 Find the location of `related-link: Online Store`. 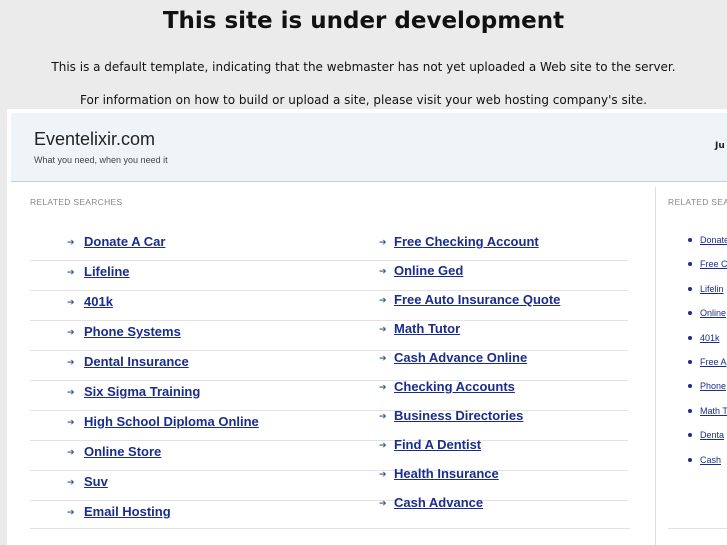

related-link: Online Store is located at coordinates (122, 451).